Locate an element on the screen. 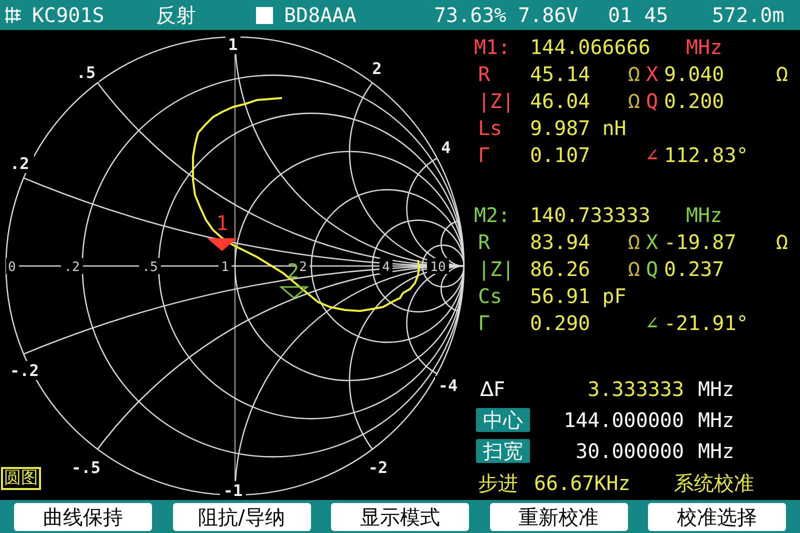 This screenshot has height=533, width=800. marker-name: M2: is located at coordinates (493, 214).